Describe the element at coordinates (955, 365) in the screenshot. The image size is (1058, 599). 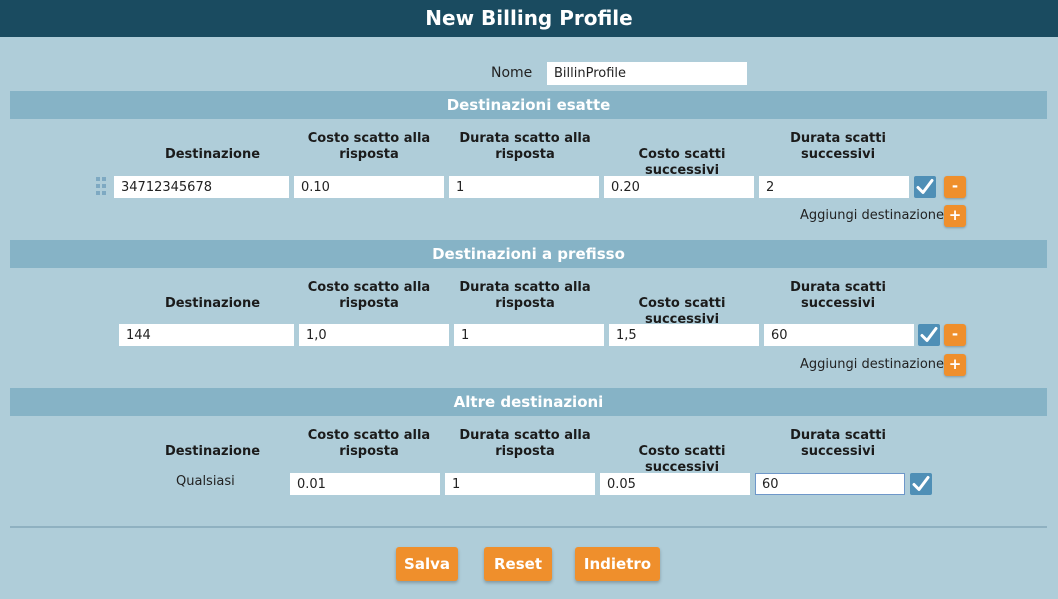
I see `prefix-add-button: +` at that location.